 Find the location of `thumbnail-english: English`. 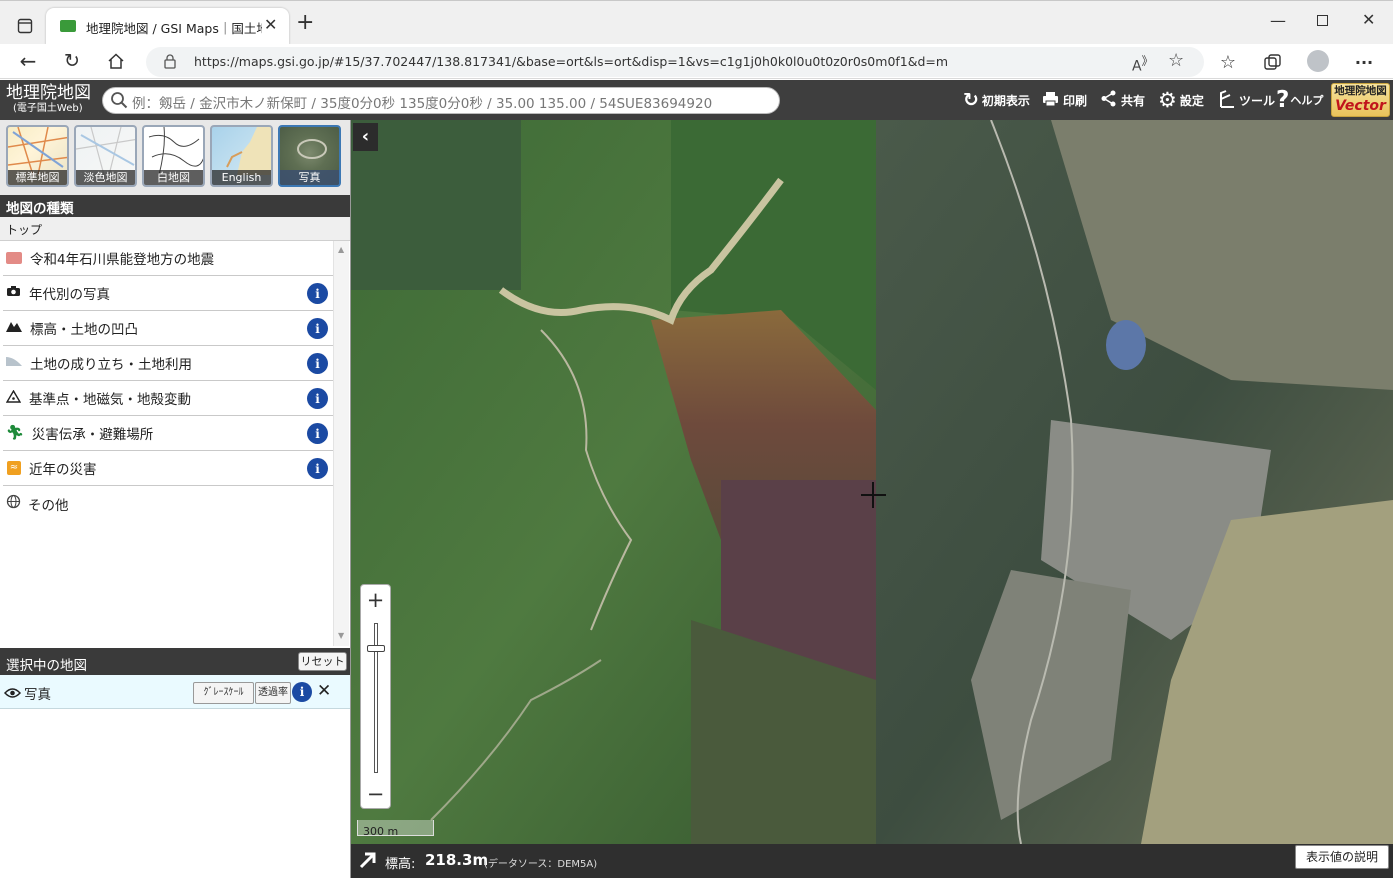

thumbnail-english: English is located at coordinates (241, 156).